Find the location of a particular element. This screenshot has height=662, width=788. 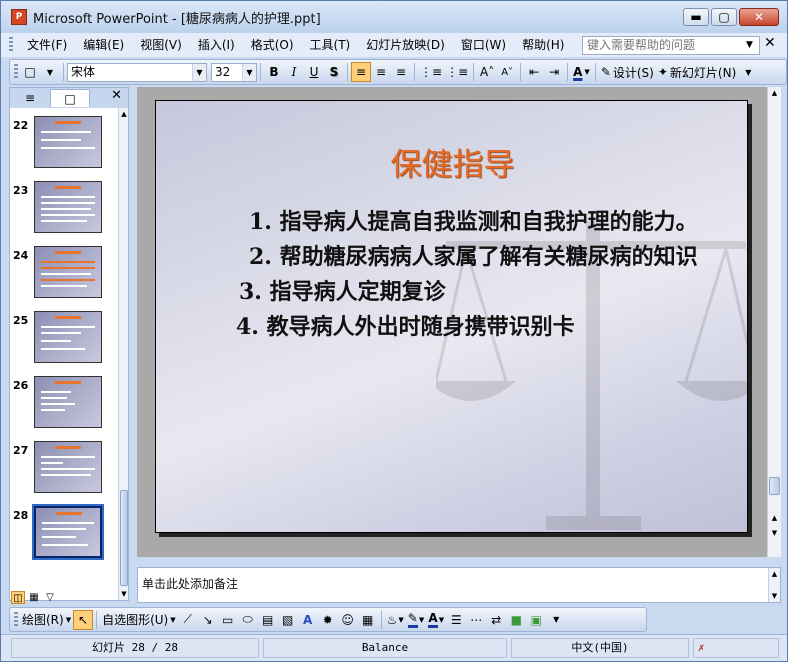

dash-style-button: ⋯ is located at coordinates (476, 620).